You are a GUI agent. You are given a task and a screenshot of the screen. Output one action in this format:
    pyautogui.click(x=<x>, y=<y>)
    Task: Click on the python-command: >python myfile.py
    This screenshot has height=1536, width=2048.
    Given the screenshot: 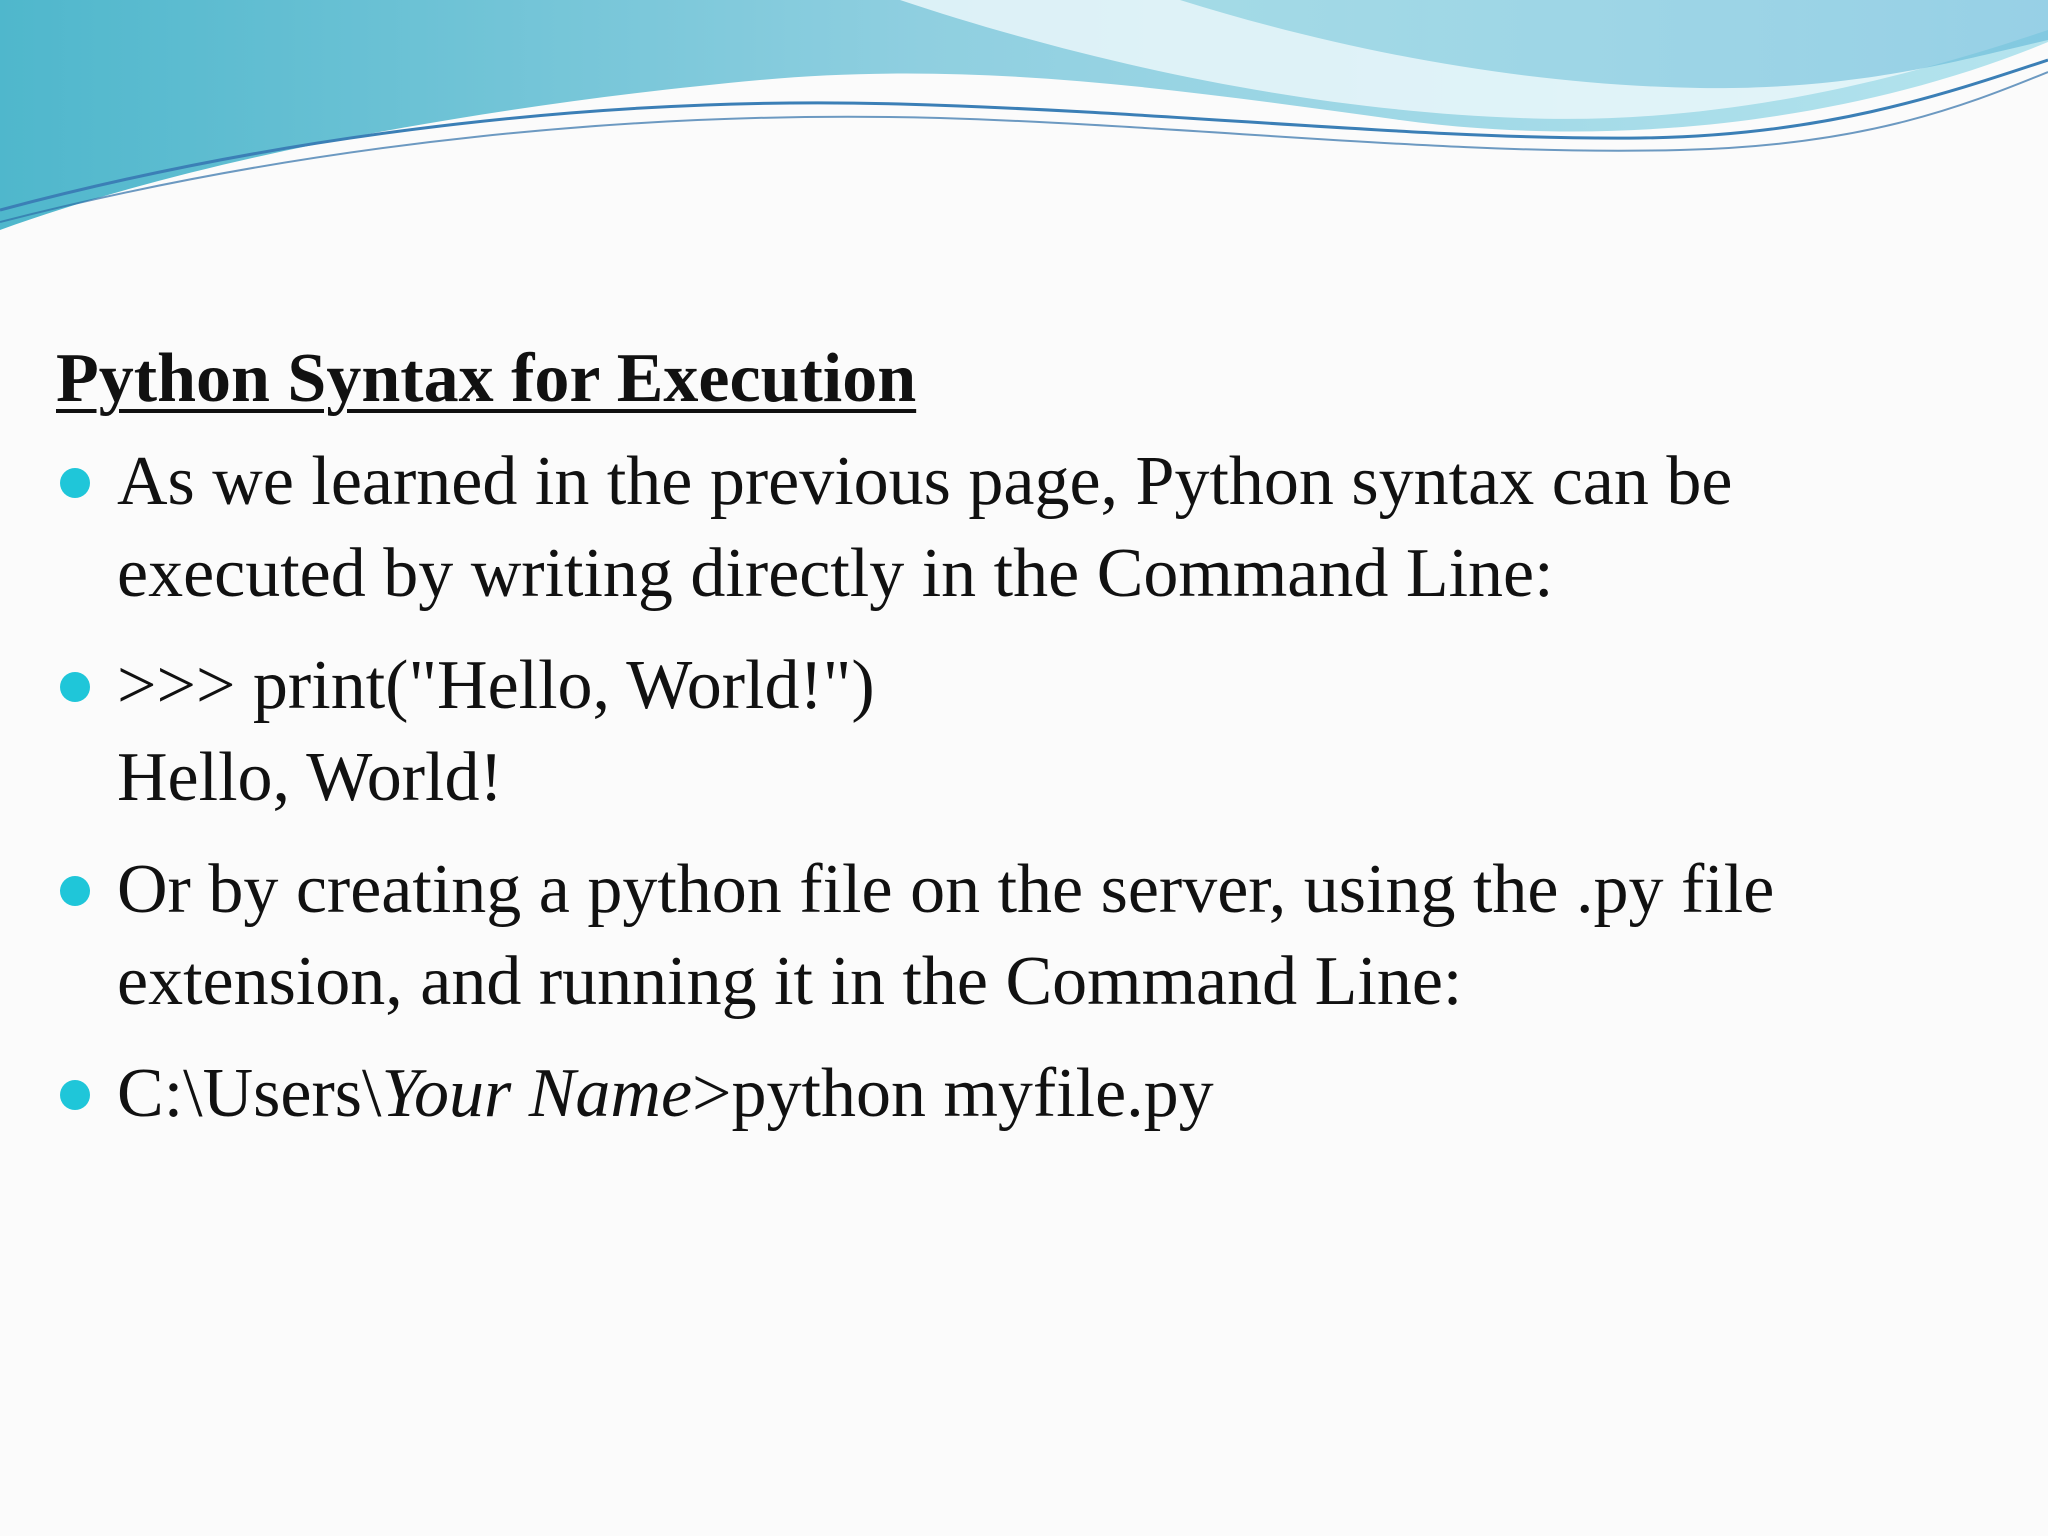 What is the action you would take?
    pyautogui.click(x=953, y=1093)
    